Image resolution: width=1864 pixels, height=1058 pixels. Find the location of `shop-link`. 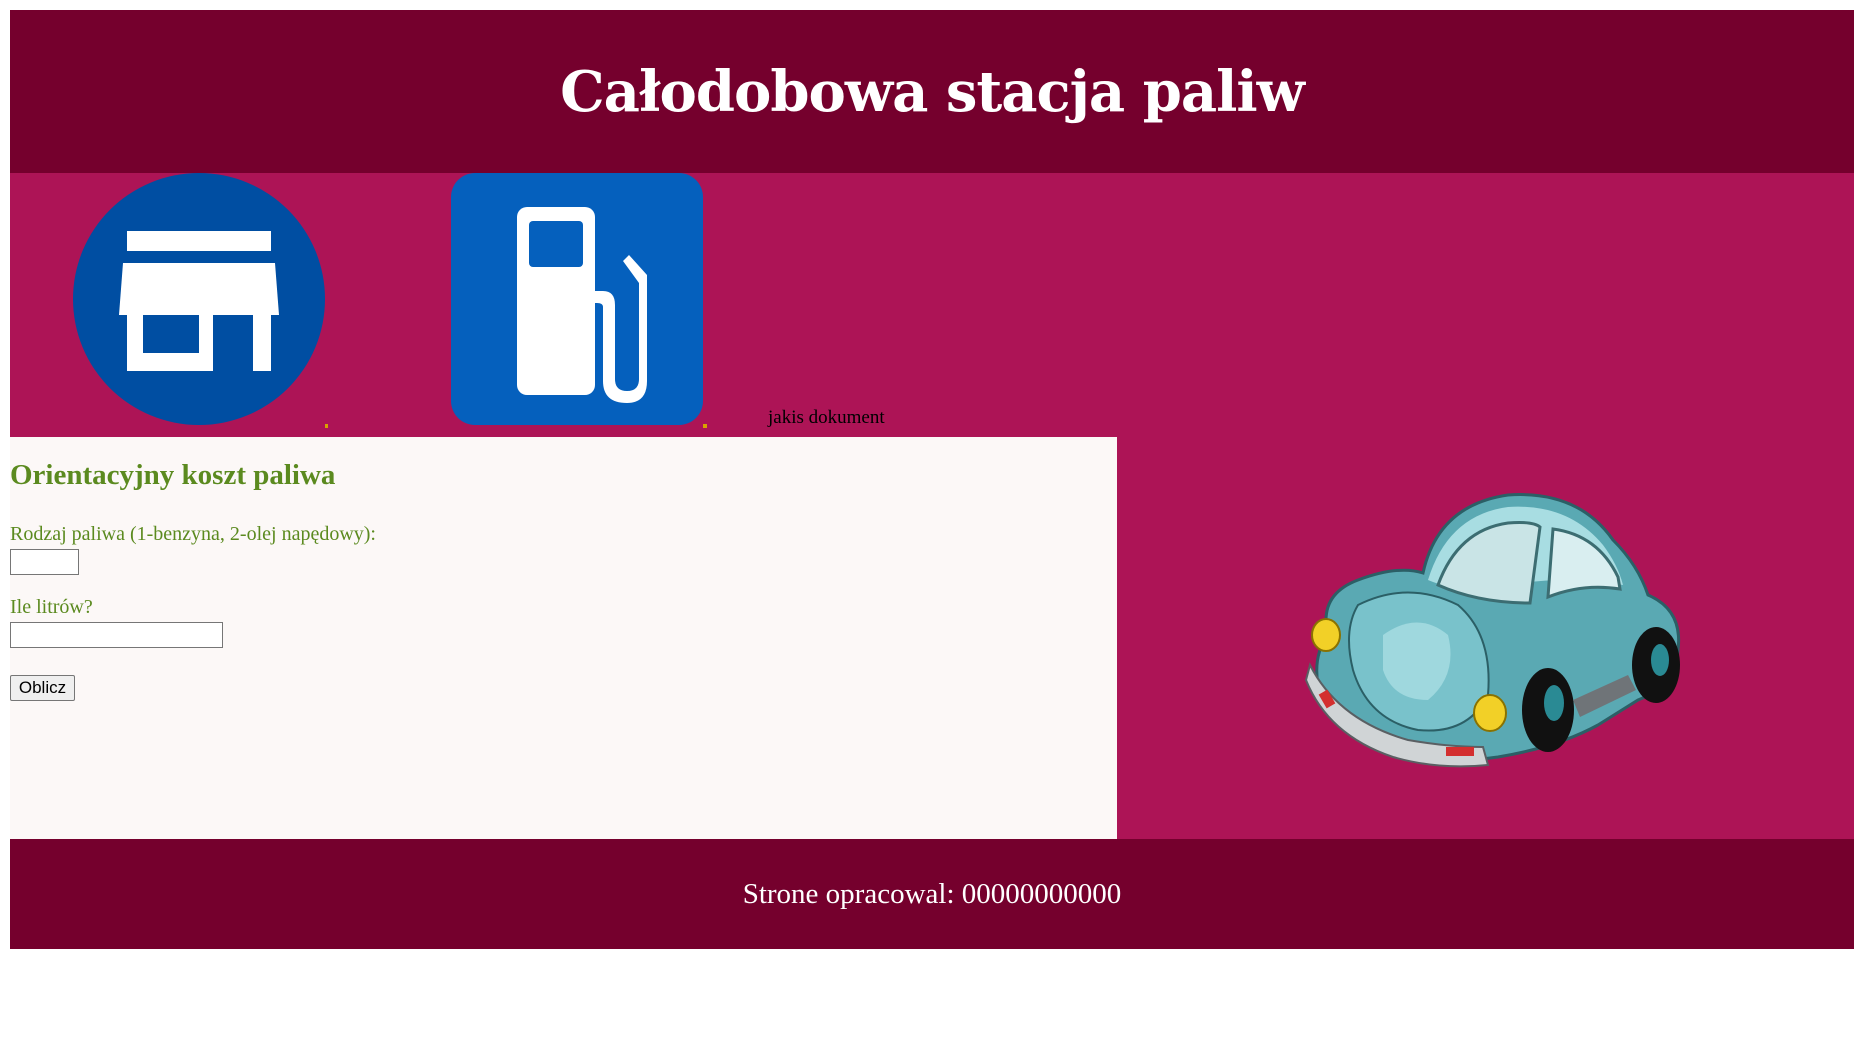

shop-link is located at coordinates (199, 299).